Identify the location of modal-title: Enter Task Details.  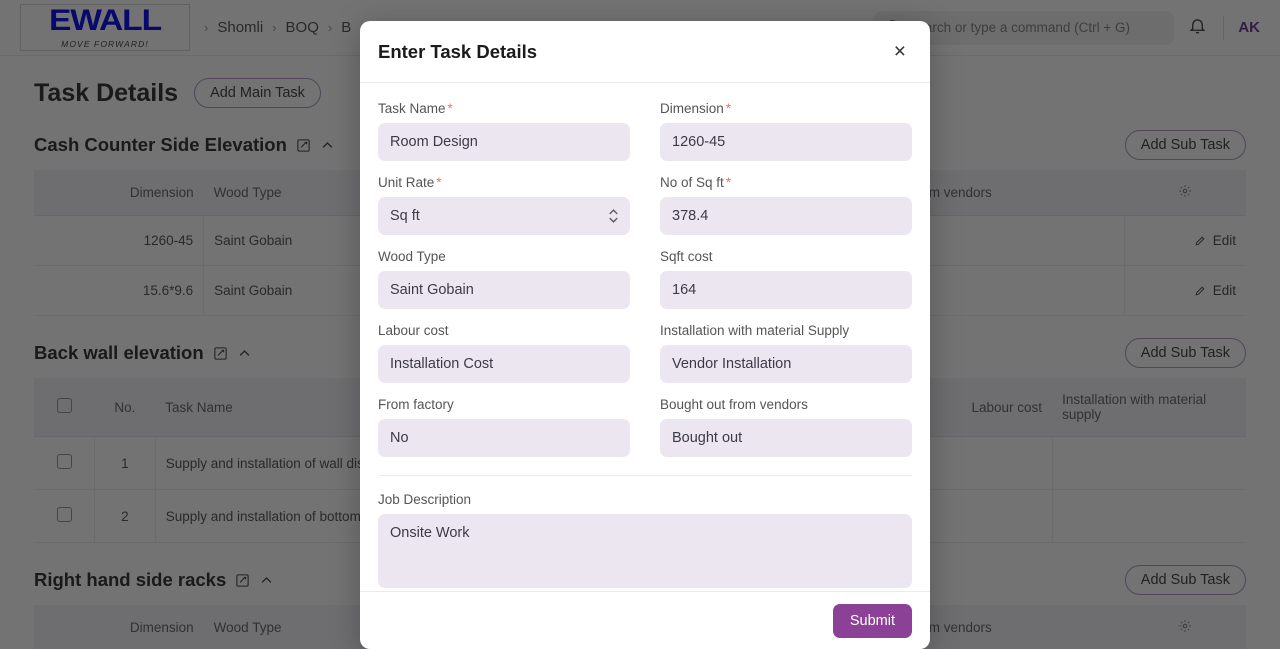
(458, 51).